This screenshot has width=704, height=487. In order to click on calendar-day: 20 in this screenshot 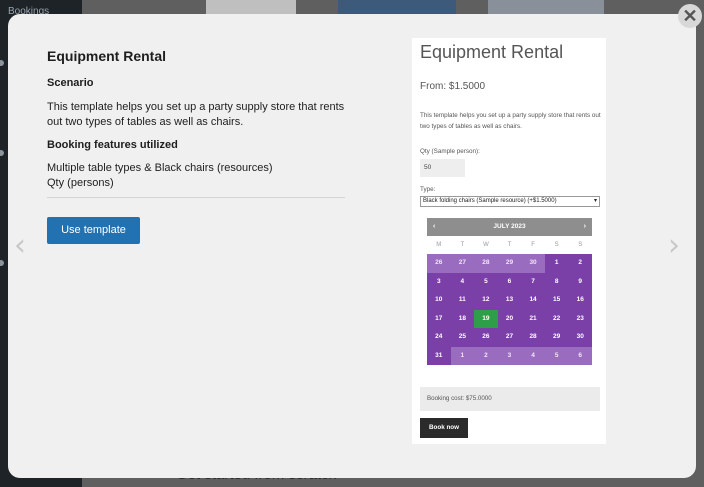, I will do `click(509, 318)`.